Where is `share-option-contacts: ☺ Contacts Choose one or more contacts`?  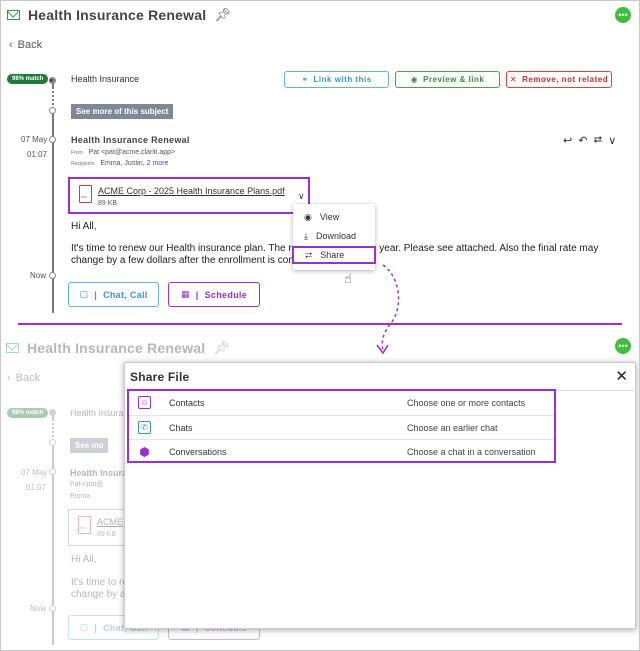 share-option-contacts: ☺ Contacts Choose one or more contacts is located at coordinates (341, 403).